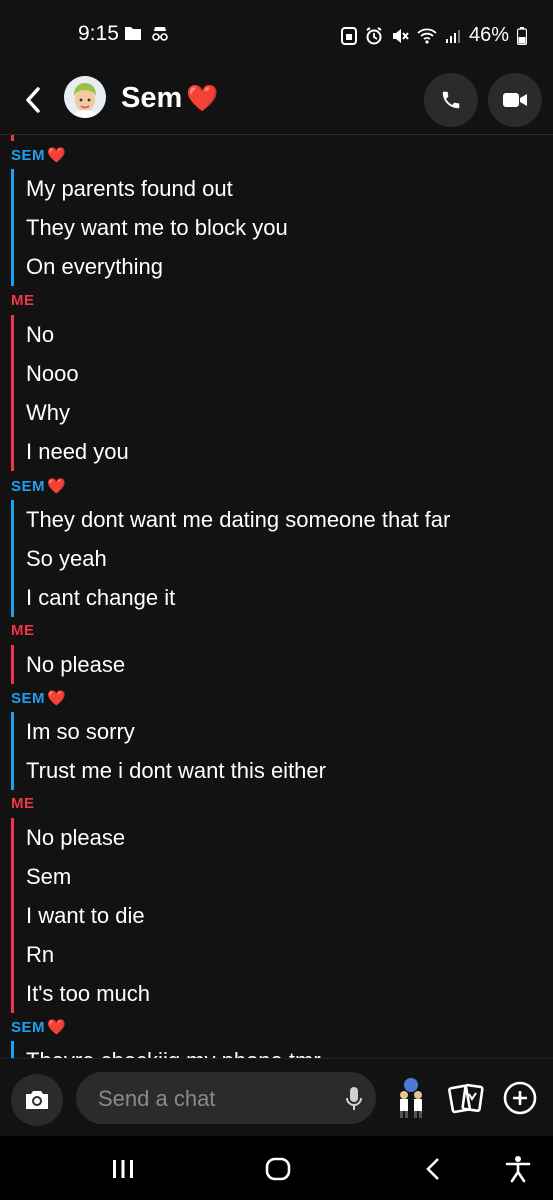 The height and width of the screenshot is (1200, 553). Describe the element at coordinates (354, 1099) in the screenshot. I see `microphone-icon` at that location.